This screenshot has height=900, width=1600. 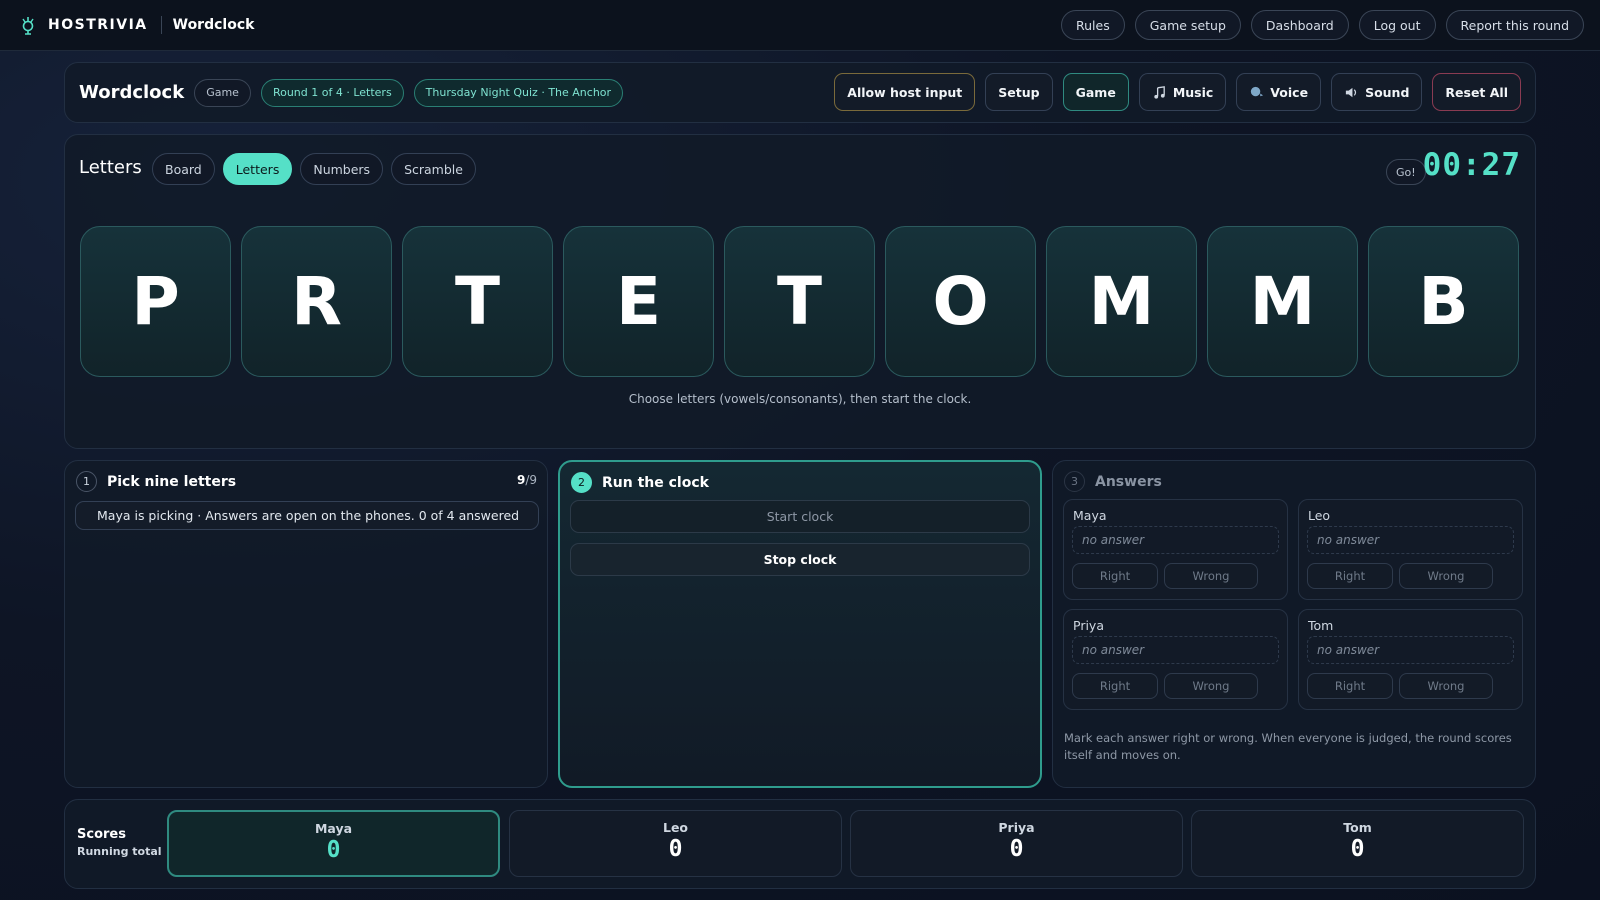 What do you see at coordinates (1443, 301) in the screenshot?
I see `letter-tile: B` at bounding box center [1443, 301].